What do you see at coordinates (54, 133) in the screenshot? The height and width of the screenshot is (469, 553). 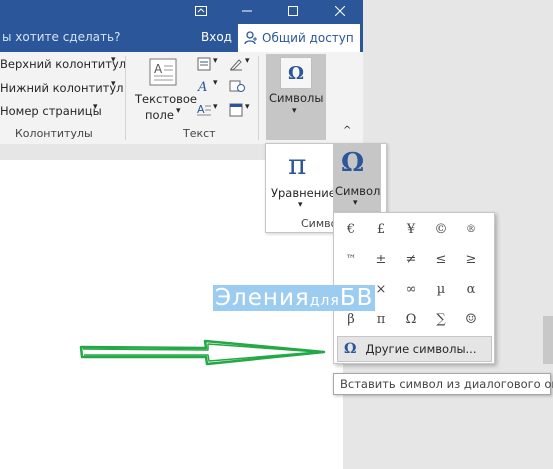 I see `header-footer-group-label: Колонтитулы` at bounding box center [54, 133].